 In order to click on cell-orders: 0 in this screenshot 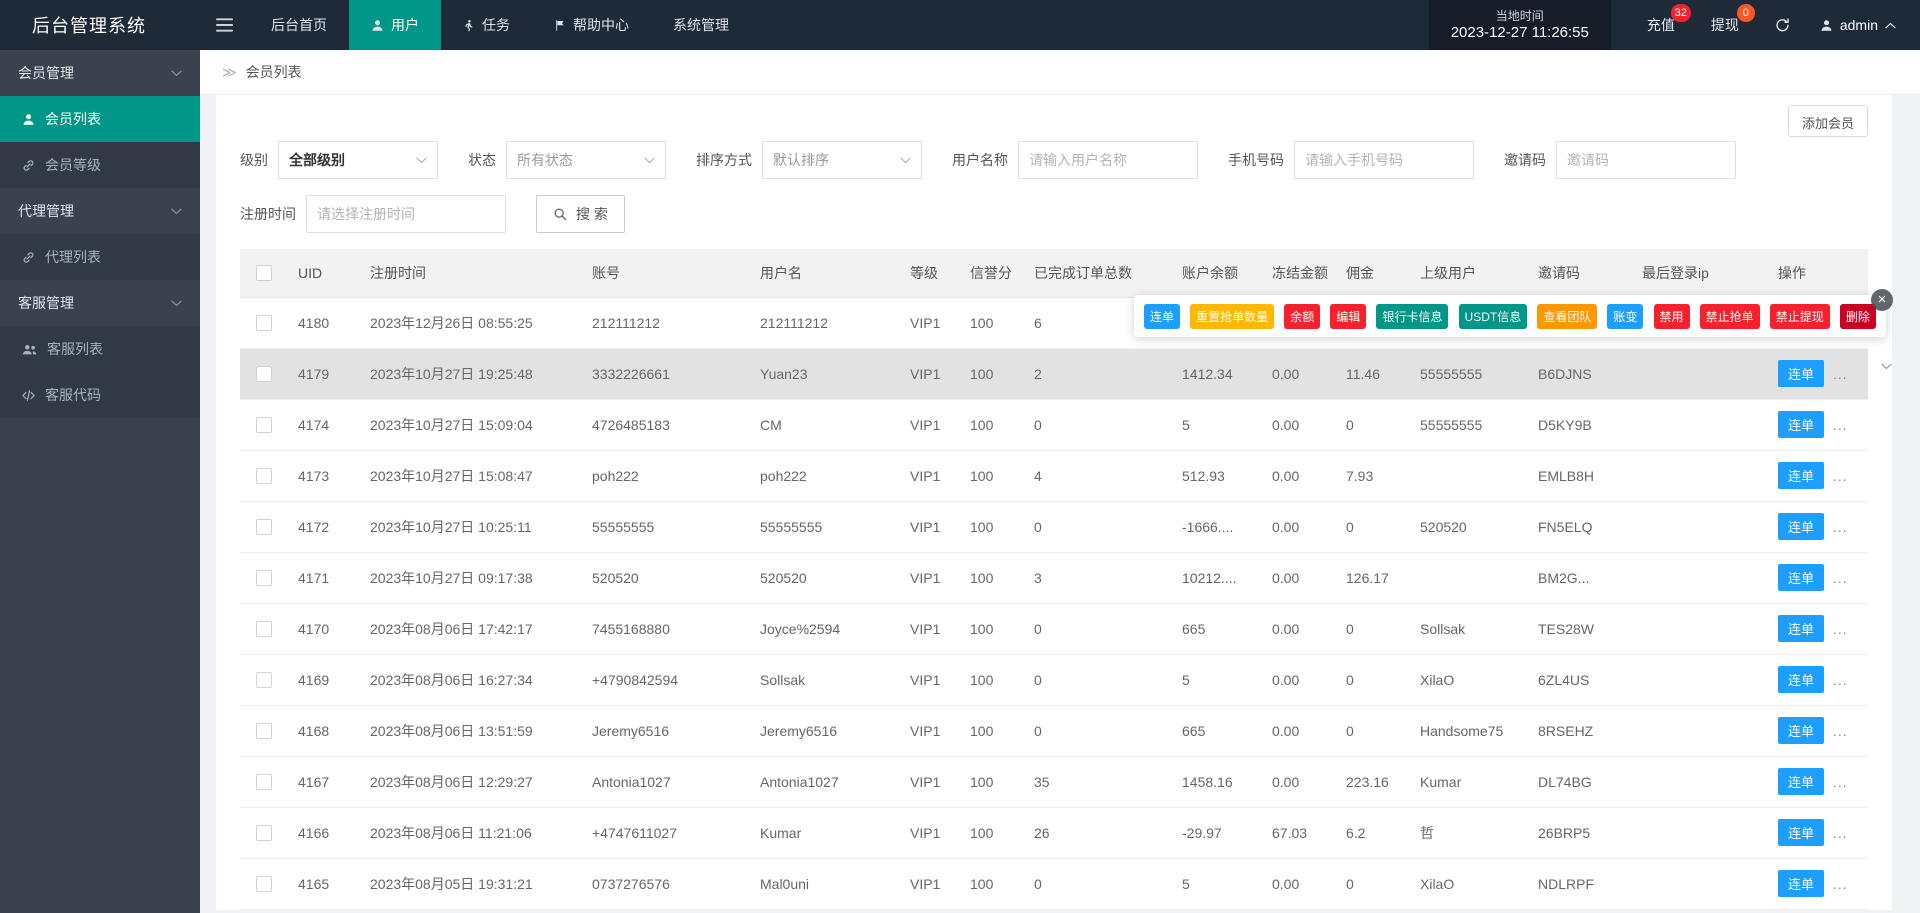, I will do `click(1098, 527)`.